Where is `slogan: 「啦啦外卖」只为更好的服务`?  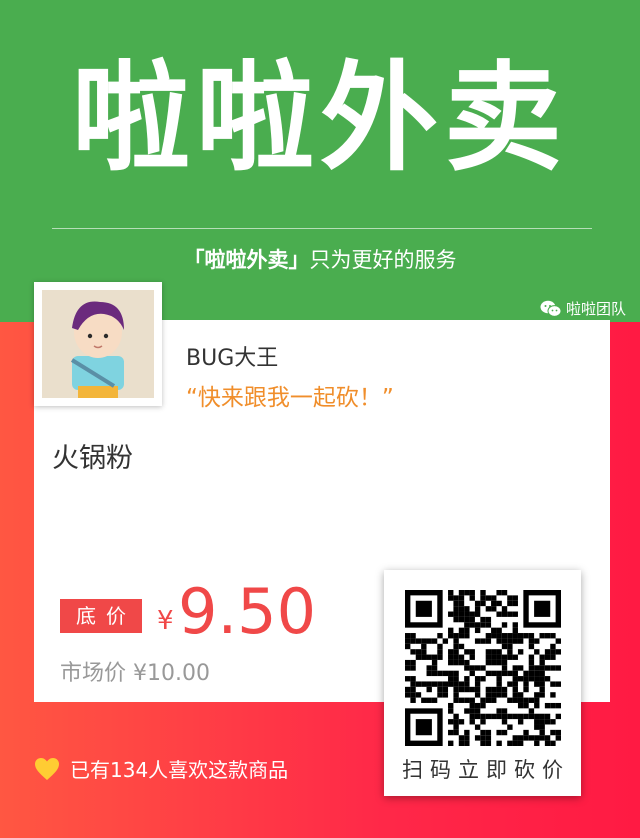
slogan: 「啦啦外卖」只为更好的服务 is located at coordinates (320, 260).